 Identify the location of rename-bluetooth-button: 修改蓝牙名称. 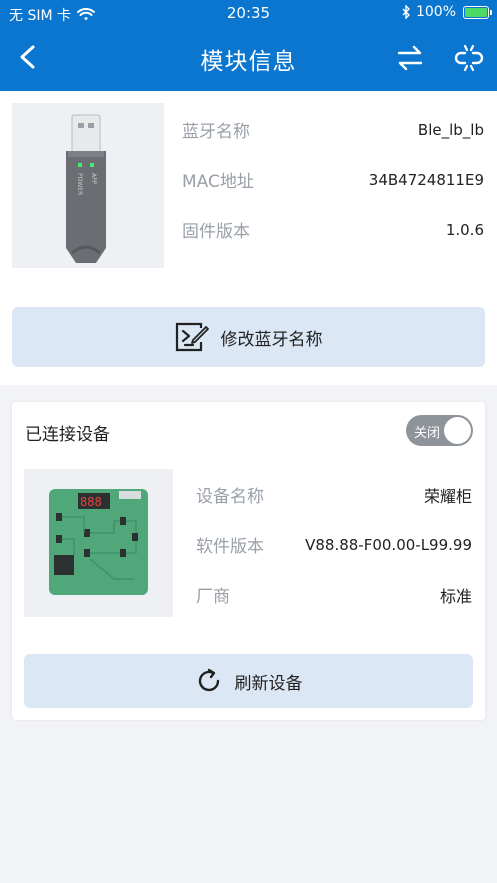
(248, 337).